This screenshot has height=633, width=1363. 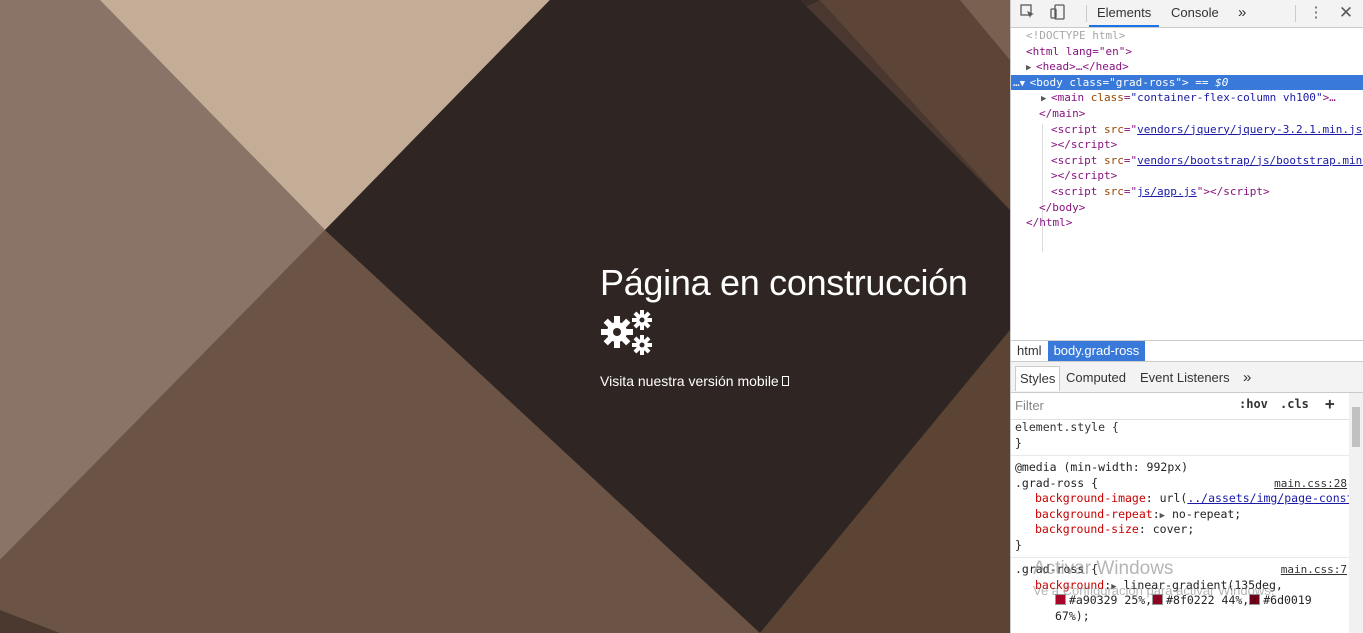 What do you see at coordinates (785, 381) in the screenshot?
I see `mobile-icon` at bounding box center [785, 381].